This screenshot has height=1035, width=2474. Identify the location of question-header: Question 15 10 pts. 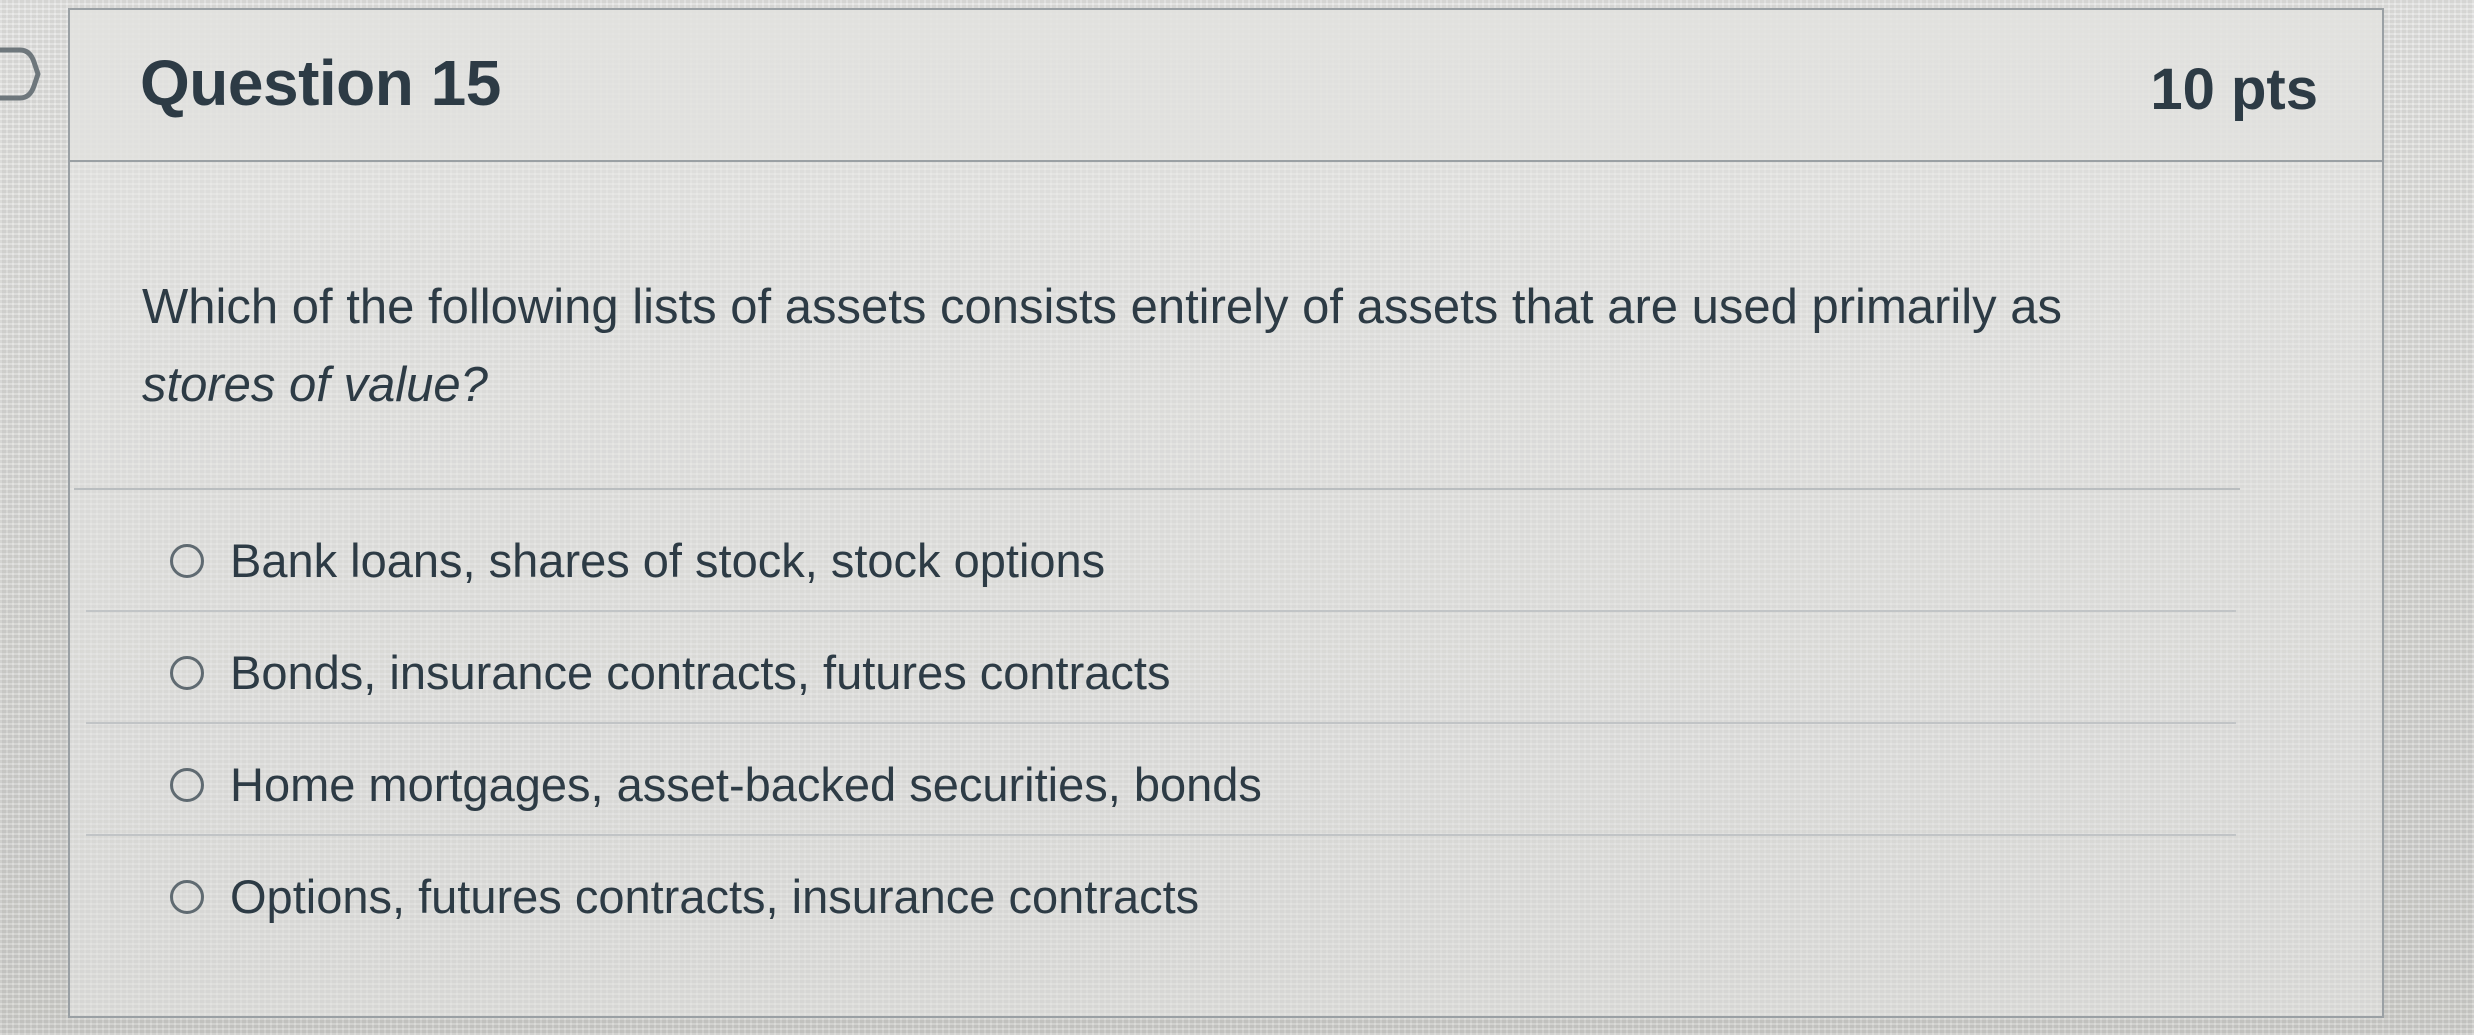
(1226, 86).